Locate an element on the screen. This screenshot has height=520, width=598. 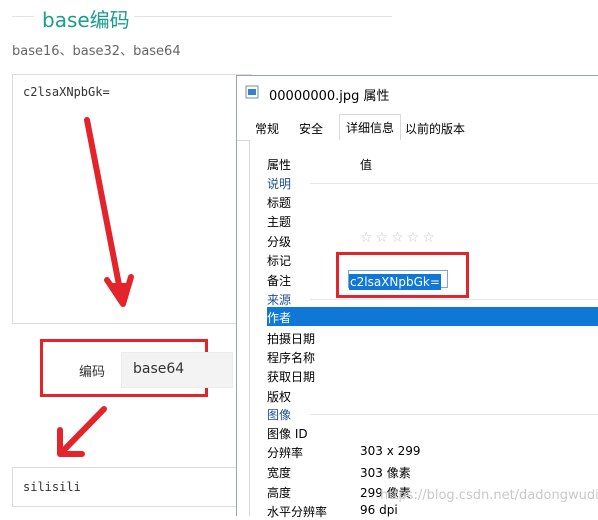
value-dimensions: 303 x 299 is located at coordinates (390, 451).